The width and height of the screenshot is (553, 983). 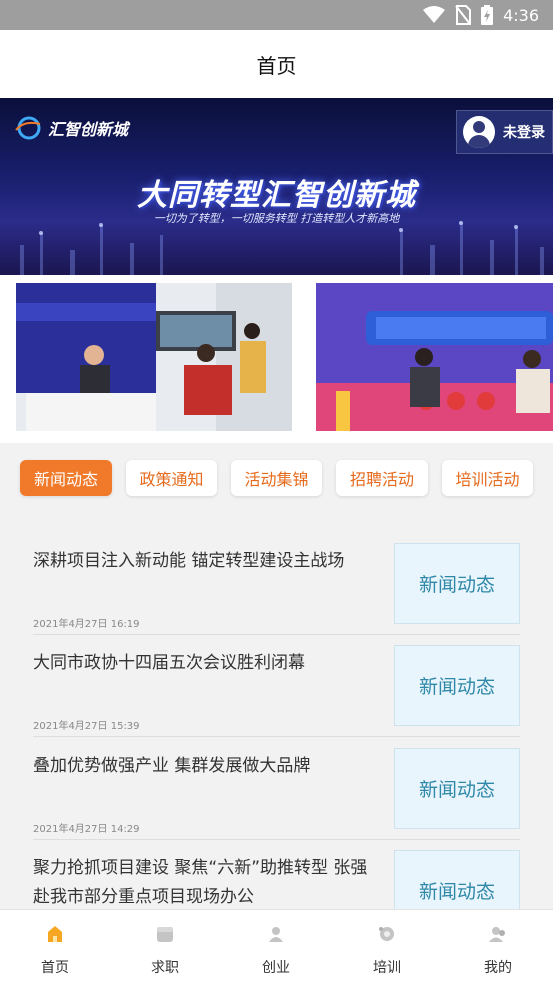 I want to click on login-button: 未登录, so click(x=504, y=132).